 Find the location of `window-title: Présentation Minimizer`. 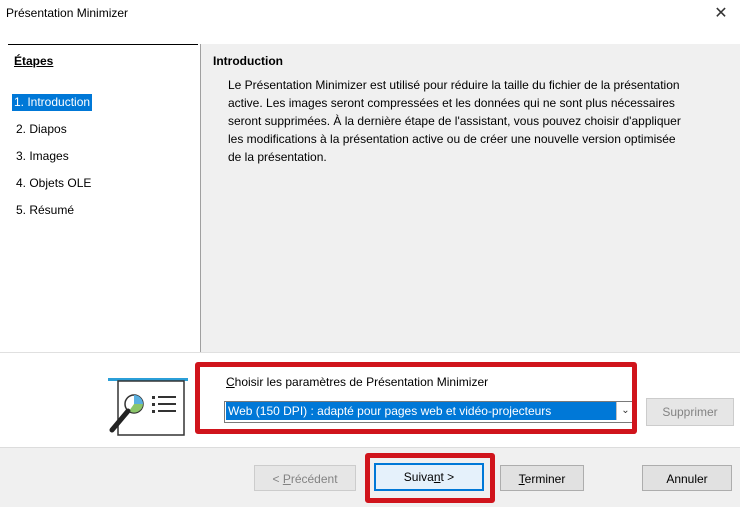

window-title: Présentation Minimizer is located at coordinates (67, 13).